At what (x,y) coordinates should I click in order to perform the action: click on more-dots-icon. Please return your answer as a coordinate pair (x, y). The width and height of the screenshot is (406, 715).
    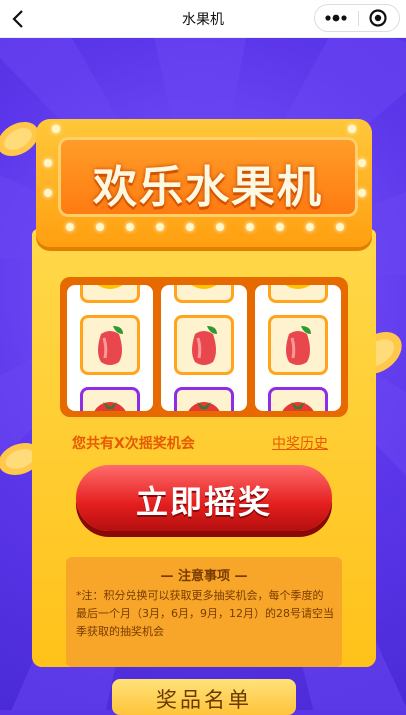
    Looking at the image, I should click on (336, 18).